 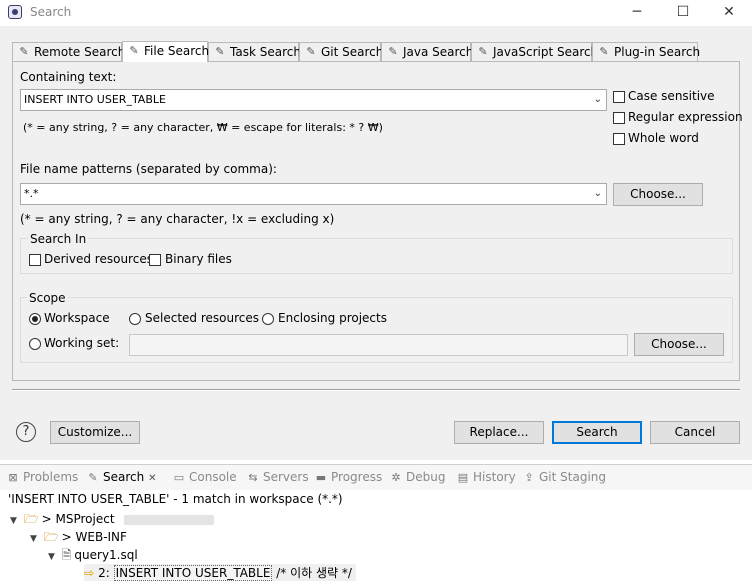 I want to click on selected-resources-radio, so click(x=135, y=319).